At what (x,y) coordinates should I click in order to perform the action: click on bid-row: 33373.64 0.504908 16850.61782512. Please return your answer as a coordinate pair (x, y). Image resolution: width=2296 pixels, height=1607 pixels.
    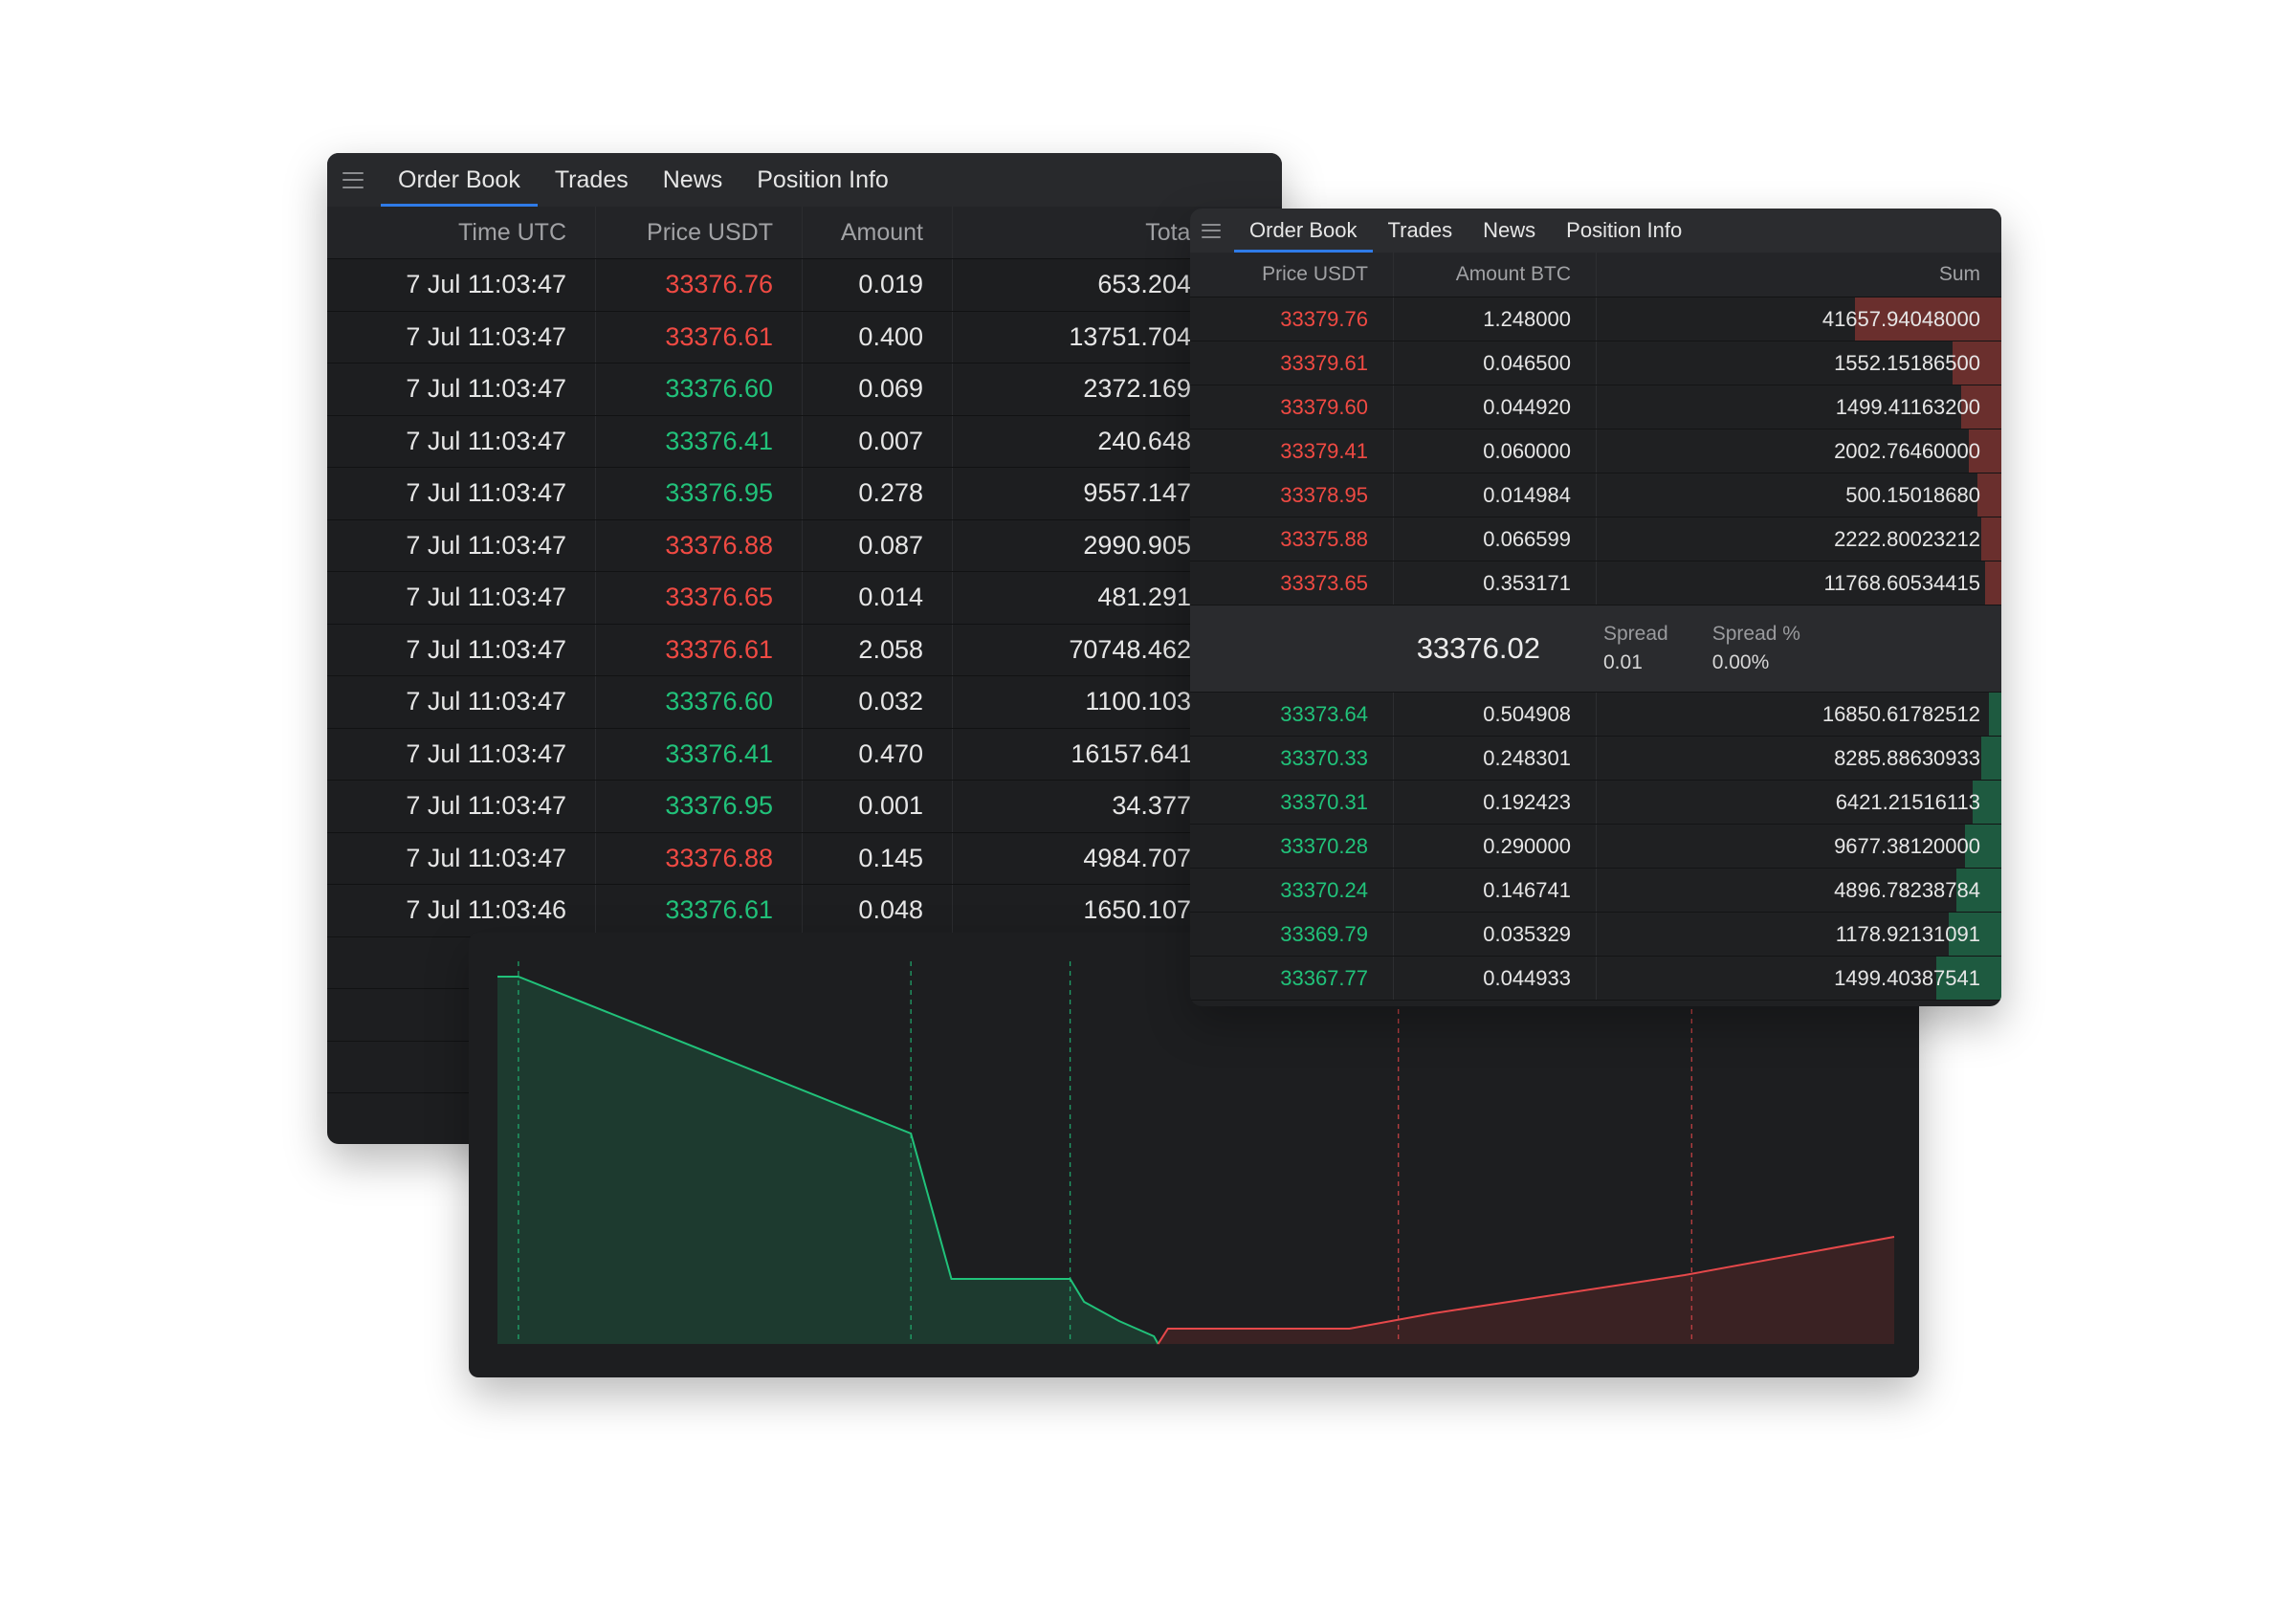
    Looking at the image, I should click on (1595, 715).